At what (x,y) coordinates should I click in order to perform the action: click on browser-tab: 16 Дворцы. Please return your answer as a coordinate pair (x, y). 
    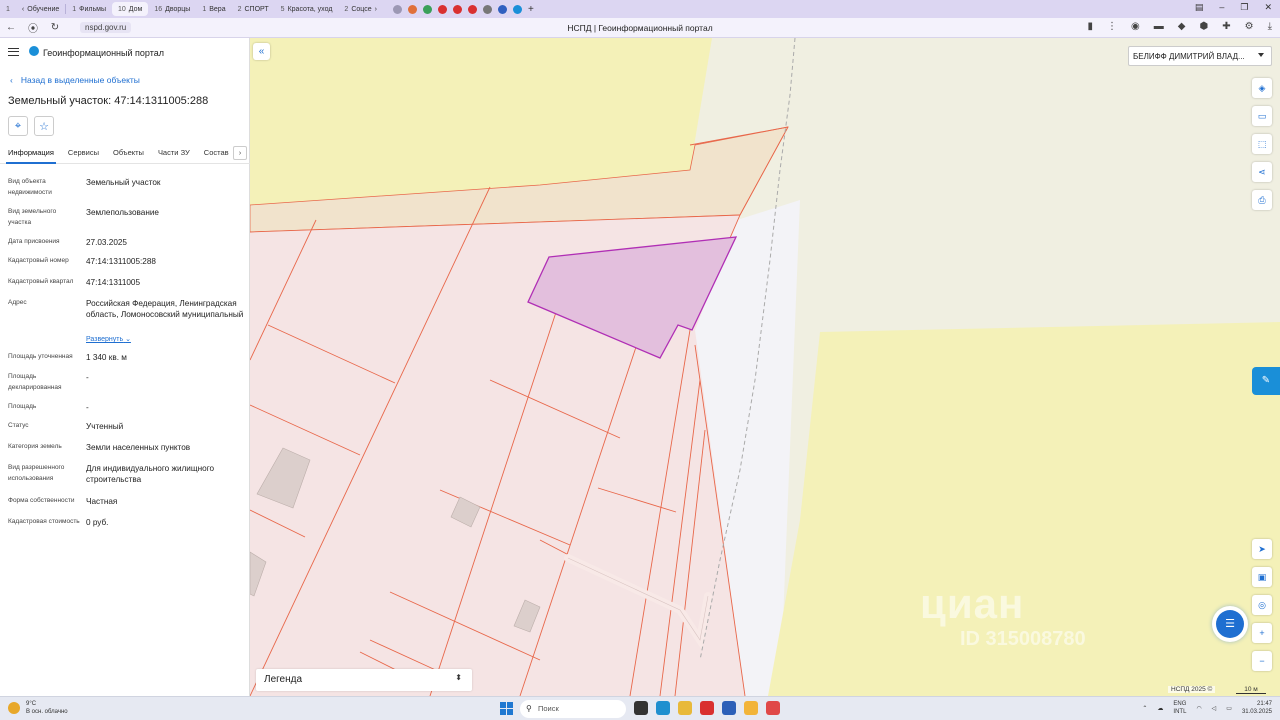
    Looking at the image, I should click on (172, 9).